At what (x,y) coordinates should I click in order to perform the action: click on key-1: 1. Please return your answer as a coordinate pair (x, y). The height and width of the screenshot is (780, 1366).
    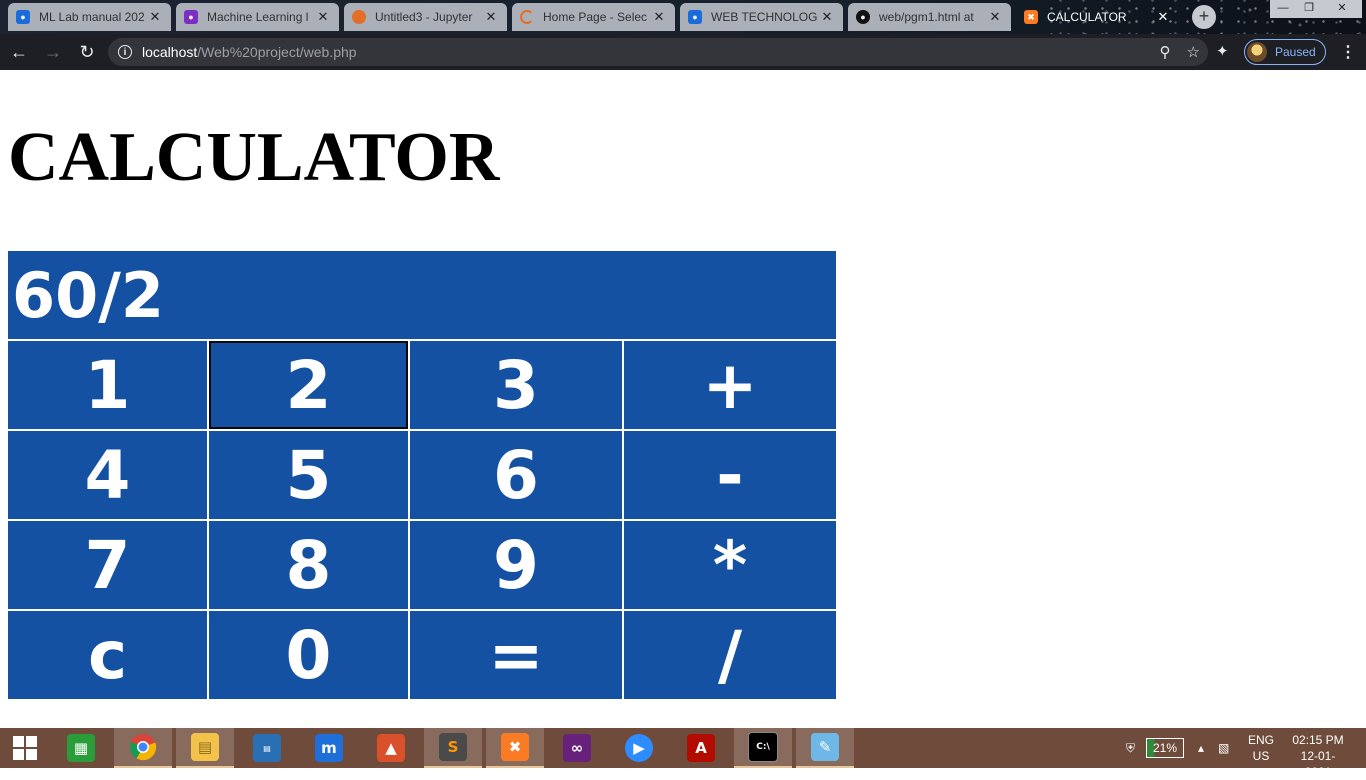
    Looking at the image, I should click on (107, 385).